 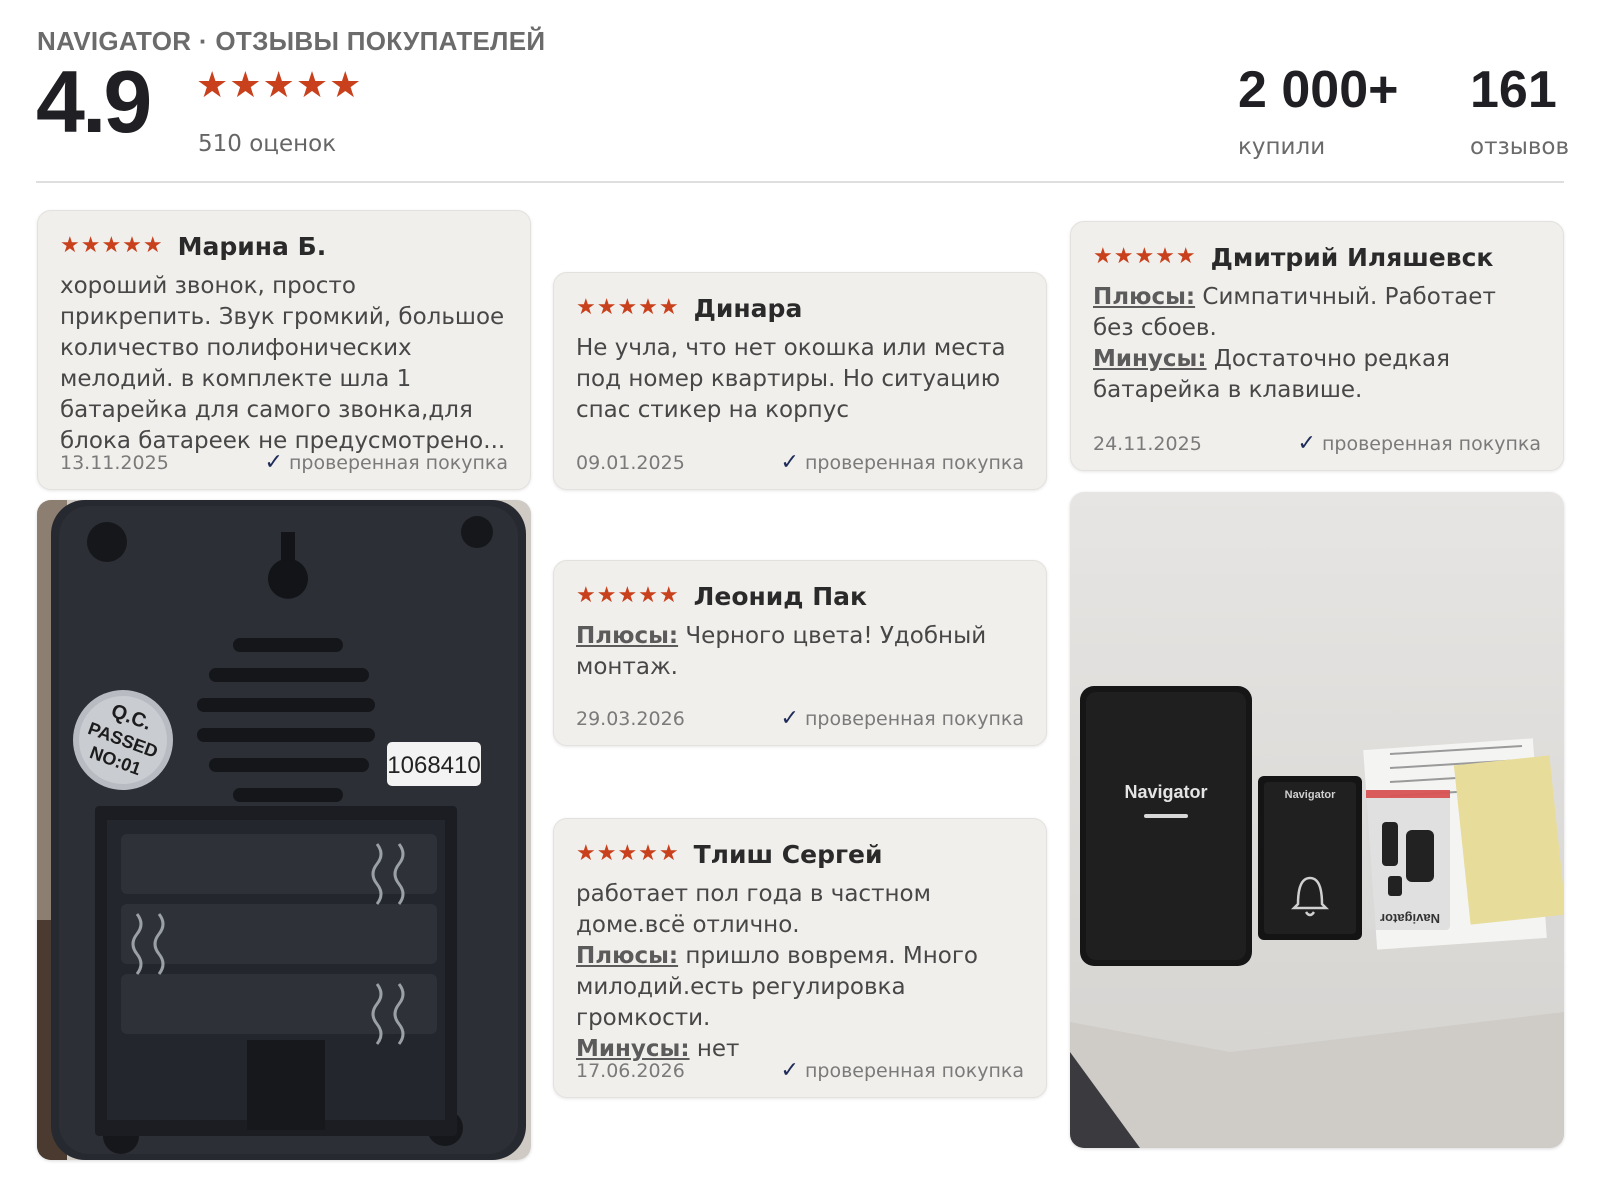 What do you see at coordinates (94, 101) in the screenshot?
I see `average-rating: 4.9` at bounding box center [94, 101].